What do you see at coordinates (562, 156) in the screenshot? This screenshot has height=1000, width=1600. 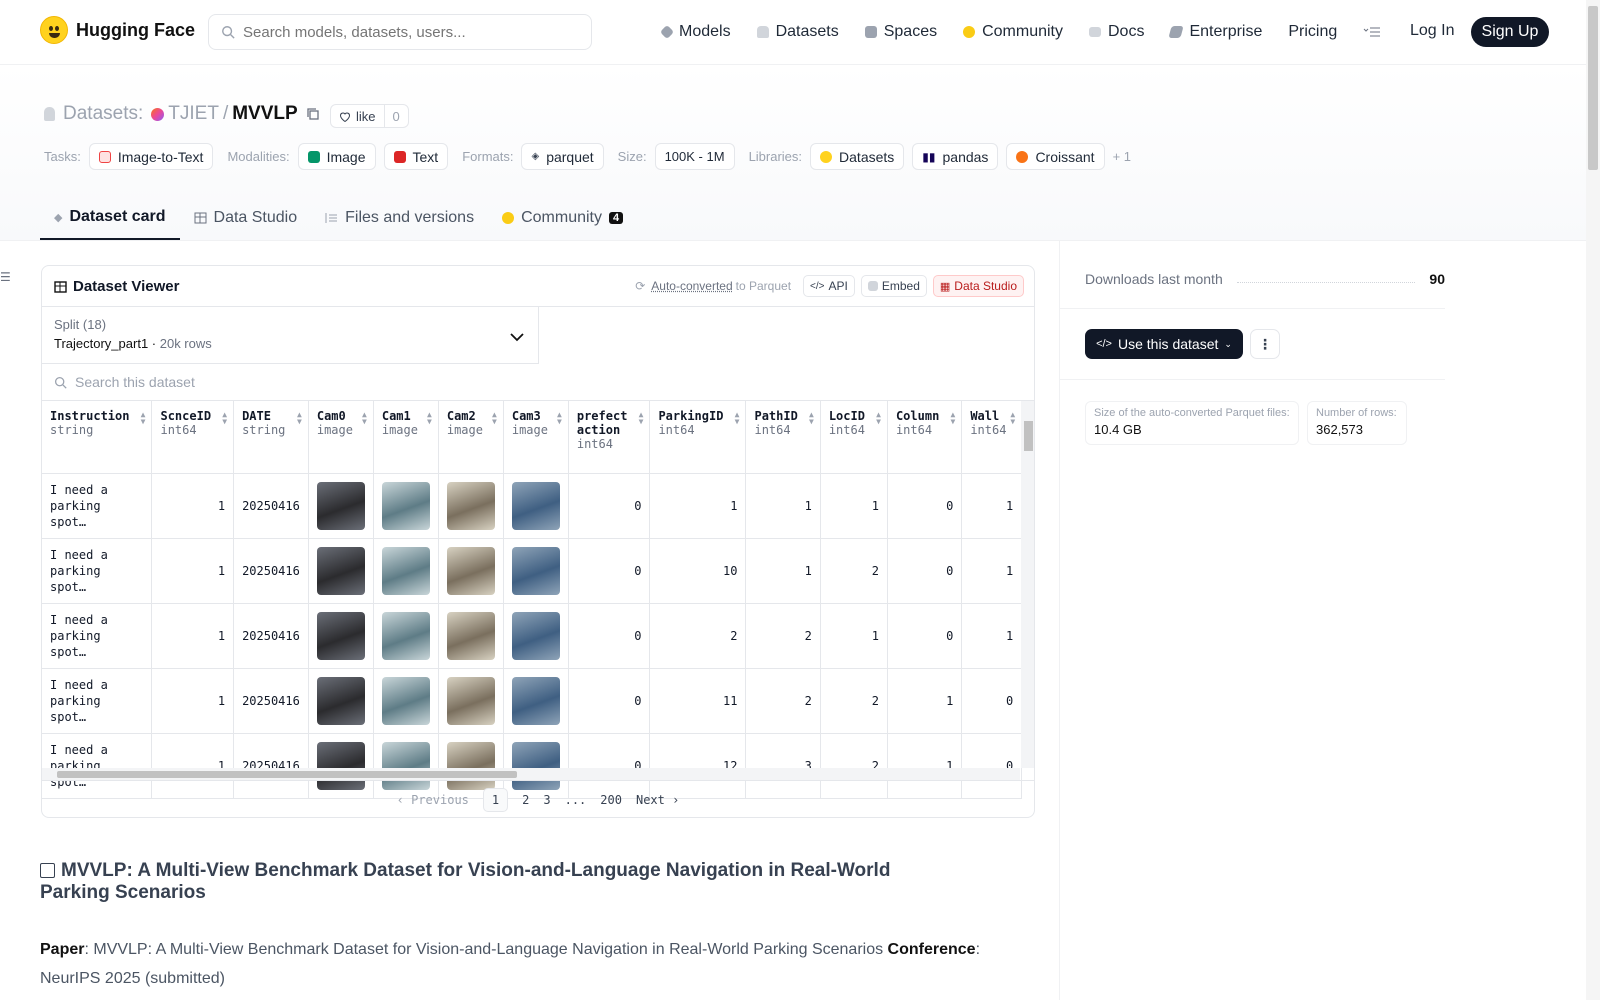 I see `tag-format-parquet: ◈ parquet` at bounding box center [562, 156].